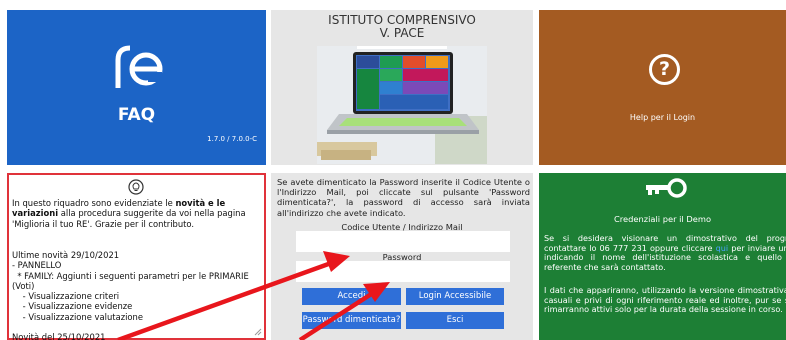 The width and height of the screenshot is (786, 340). What do you see at coordinates (351, 296) in the screenshot?
I see `login-button: Accedi` at bounding box center [351, 296].